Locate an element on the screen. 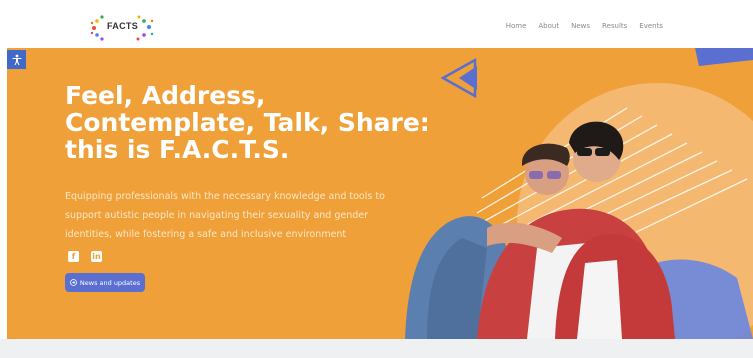 The width and height of the screenshot is (753, 358). accessibility-icon is located at coordinates (16, 59).